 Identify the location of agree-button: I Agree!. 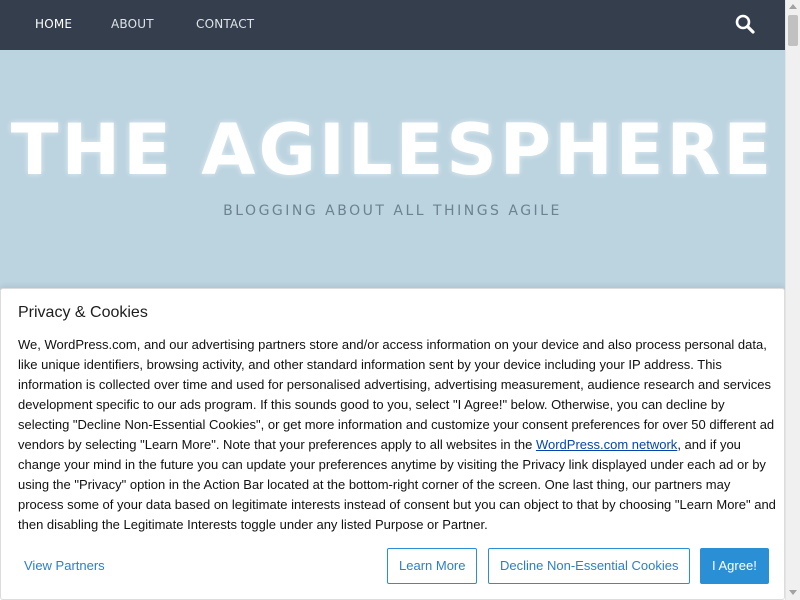
(734, 566).